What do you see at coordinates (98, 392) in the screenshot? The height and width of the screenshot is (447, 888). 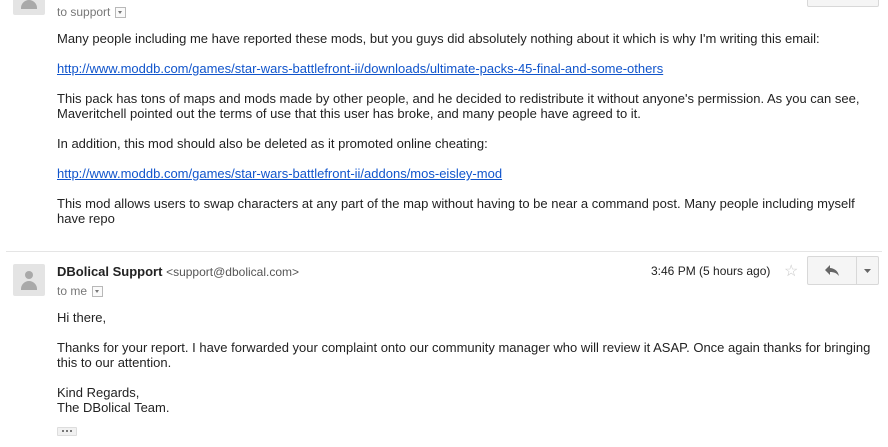 I see `signoff-line: Kind Regards,` at bounding box center [98, 392].